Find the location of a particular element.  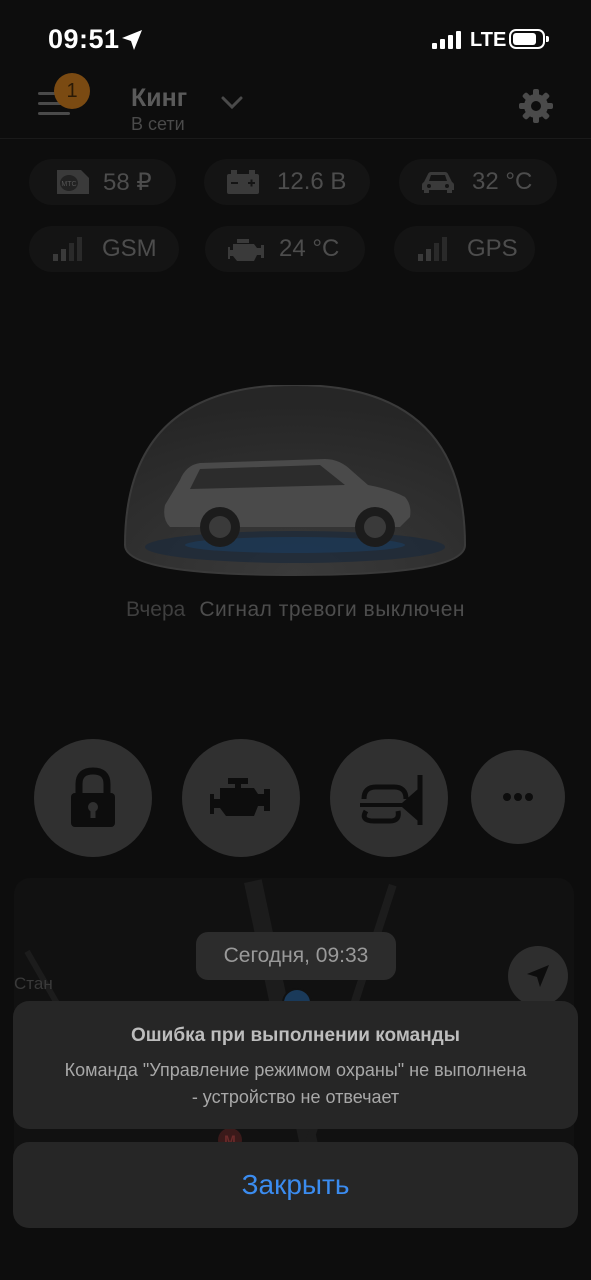

car-name: Кинг is located at coordinates (159, 98).